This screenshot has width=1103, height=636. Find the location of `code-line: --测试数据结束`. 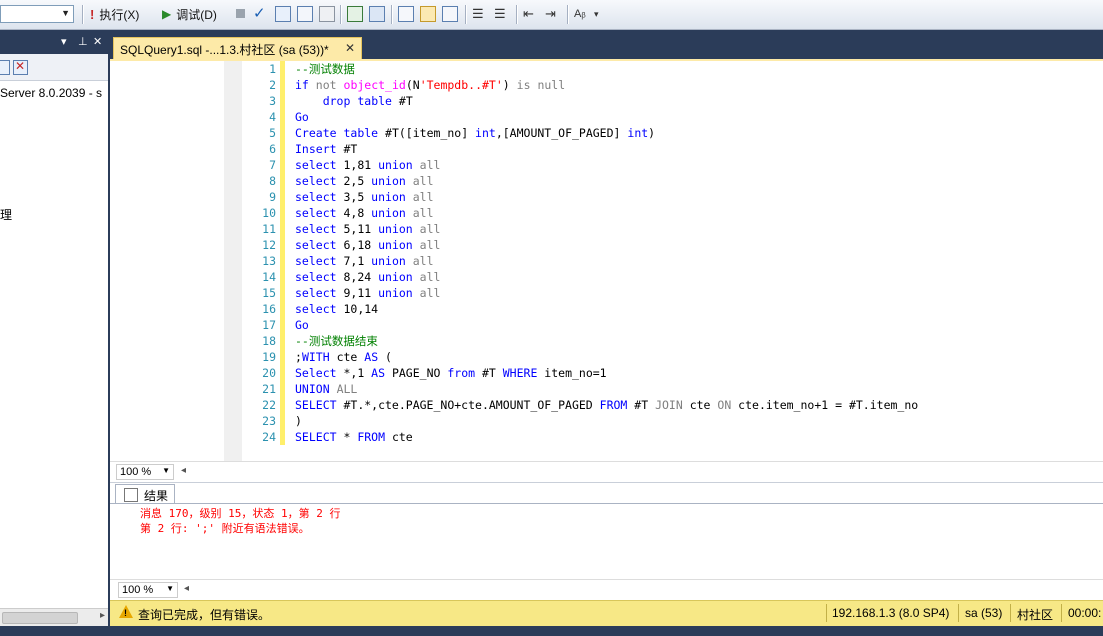

code-line: --测试数据结束 is located at coordinates (695, 341).